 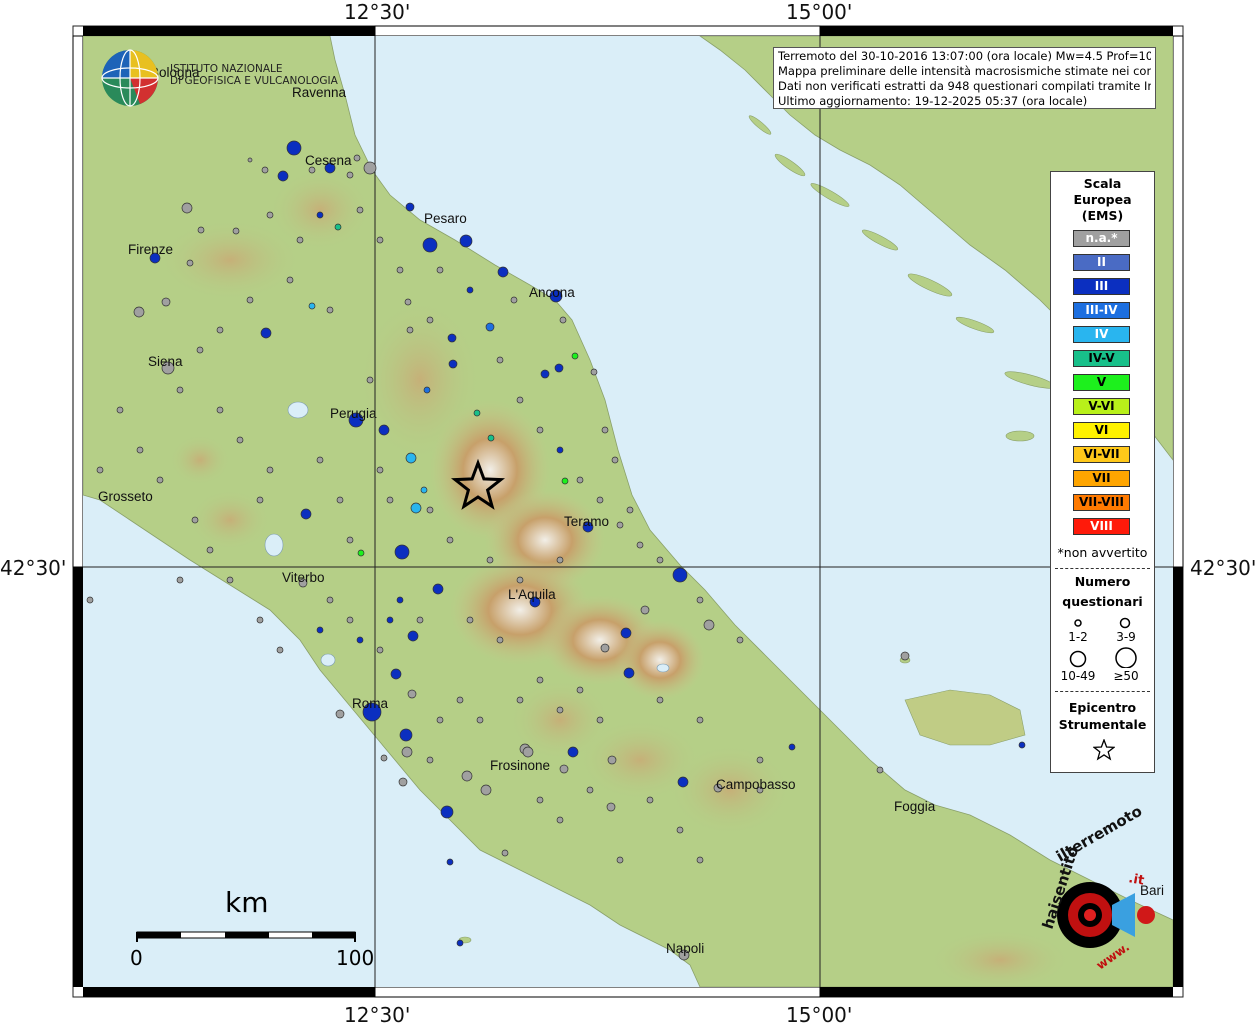 I want to click on lat-label-left: 42°30', so click(x=33, y=568).